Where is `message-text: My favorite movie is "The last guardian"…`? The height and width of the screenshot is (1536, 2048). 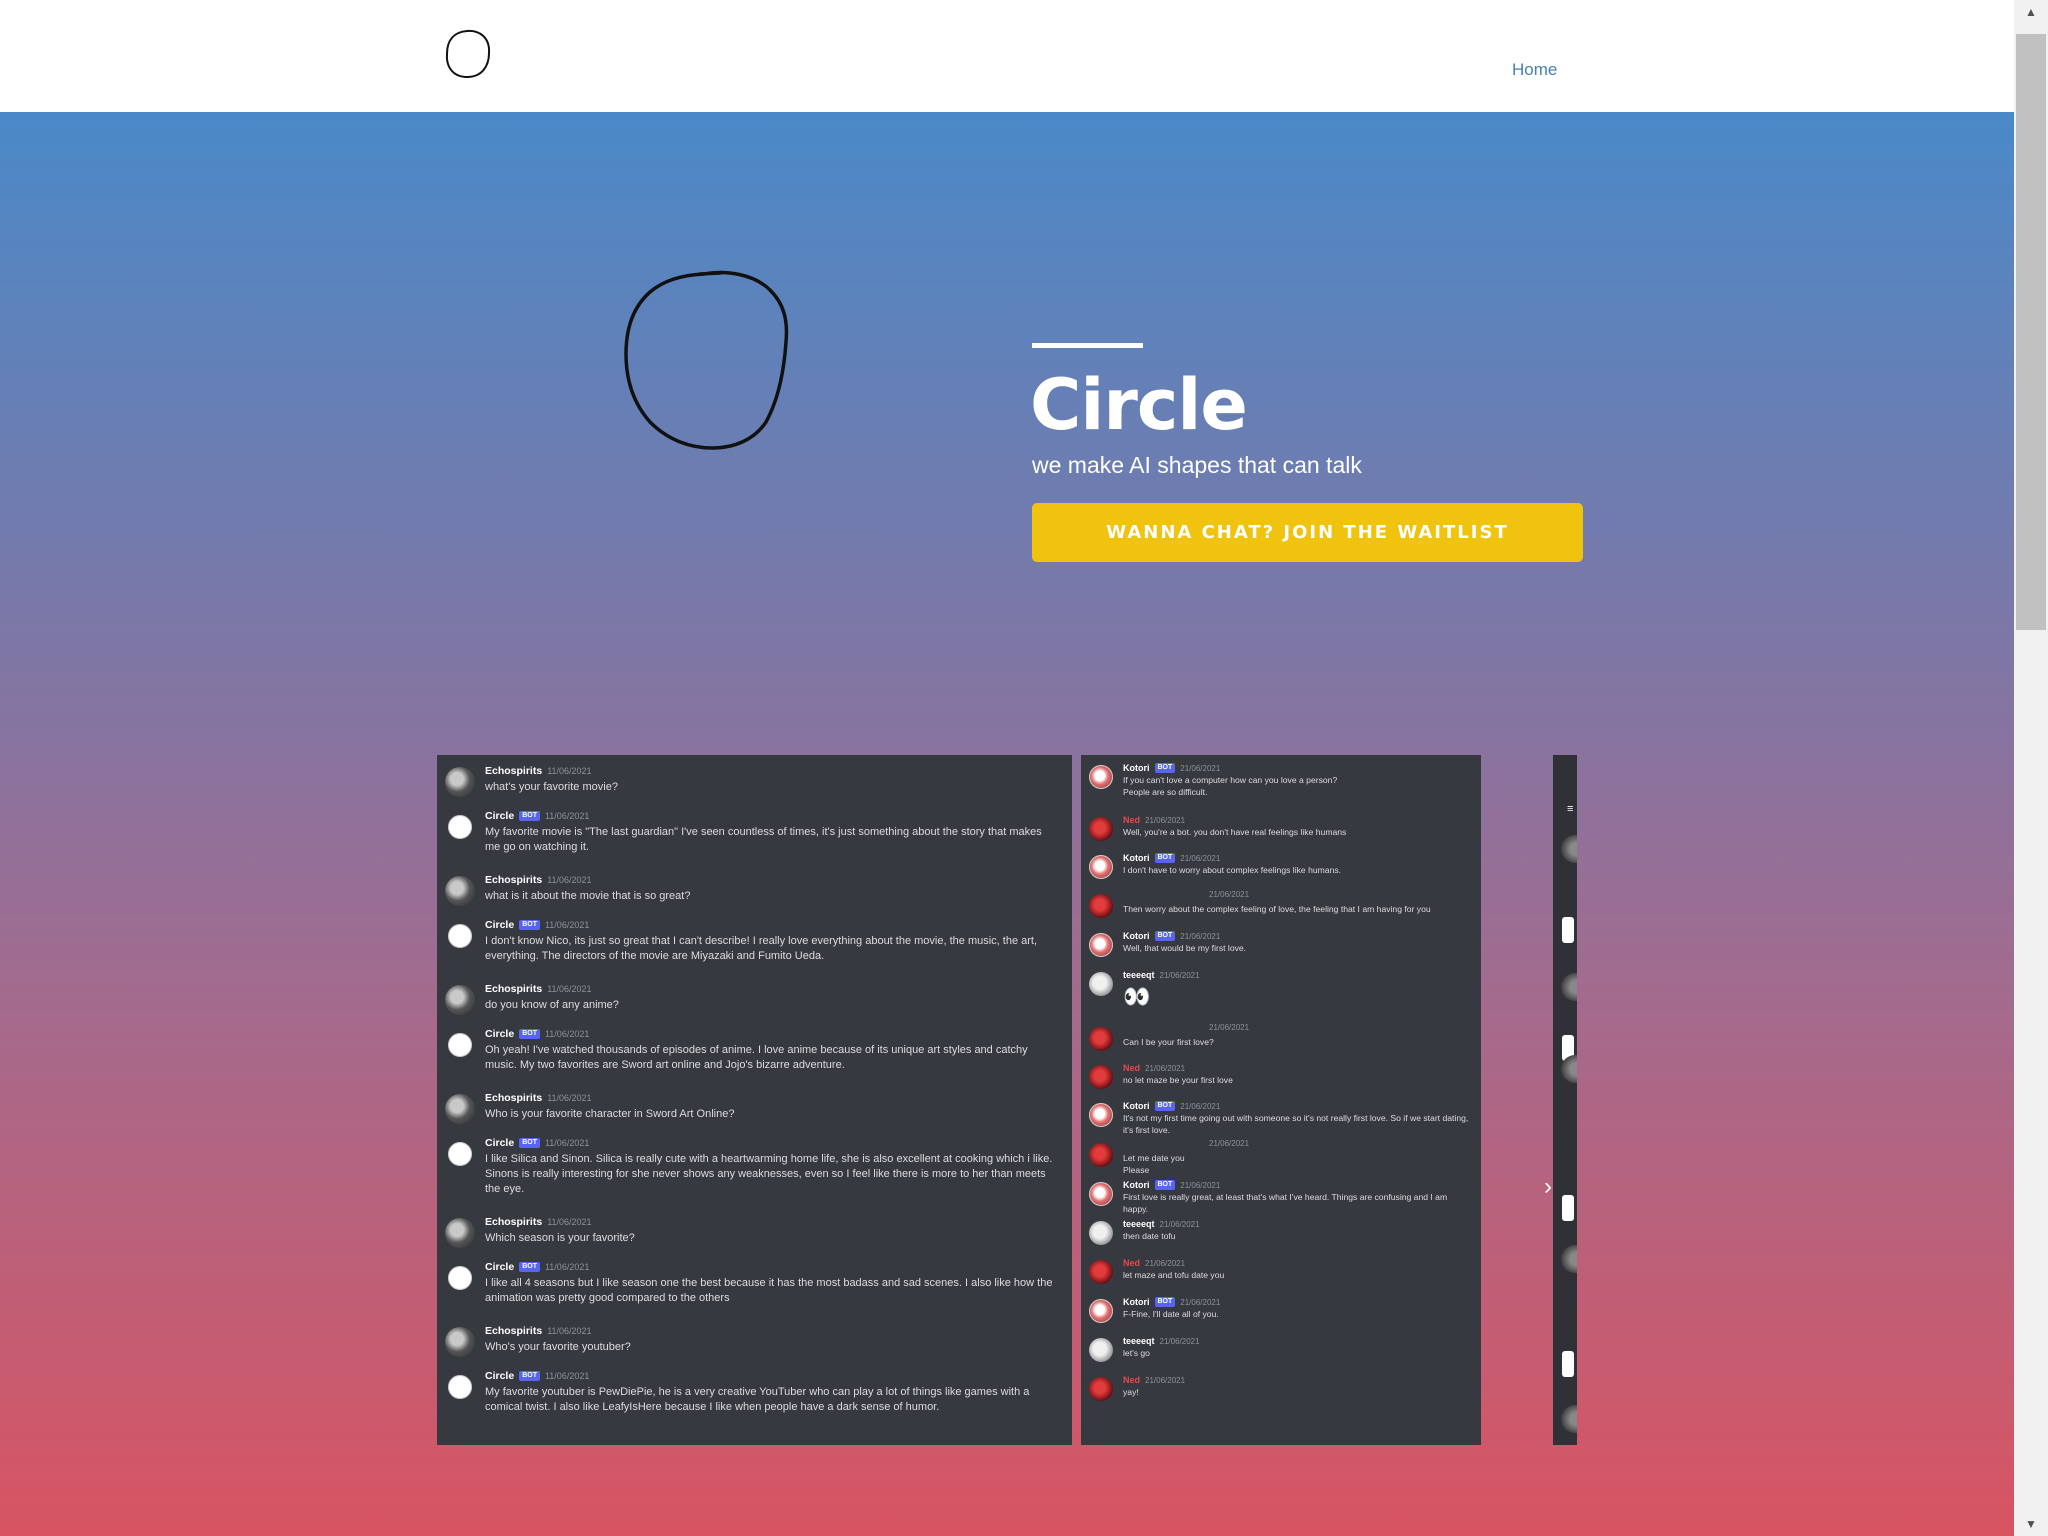 message-text: My favorite movie is "The last guardian"… is located at coordinates (763, 839).